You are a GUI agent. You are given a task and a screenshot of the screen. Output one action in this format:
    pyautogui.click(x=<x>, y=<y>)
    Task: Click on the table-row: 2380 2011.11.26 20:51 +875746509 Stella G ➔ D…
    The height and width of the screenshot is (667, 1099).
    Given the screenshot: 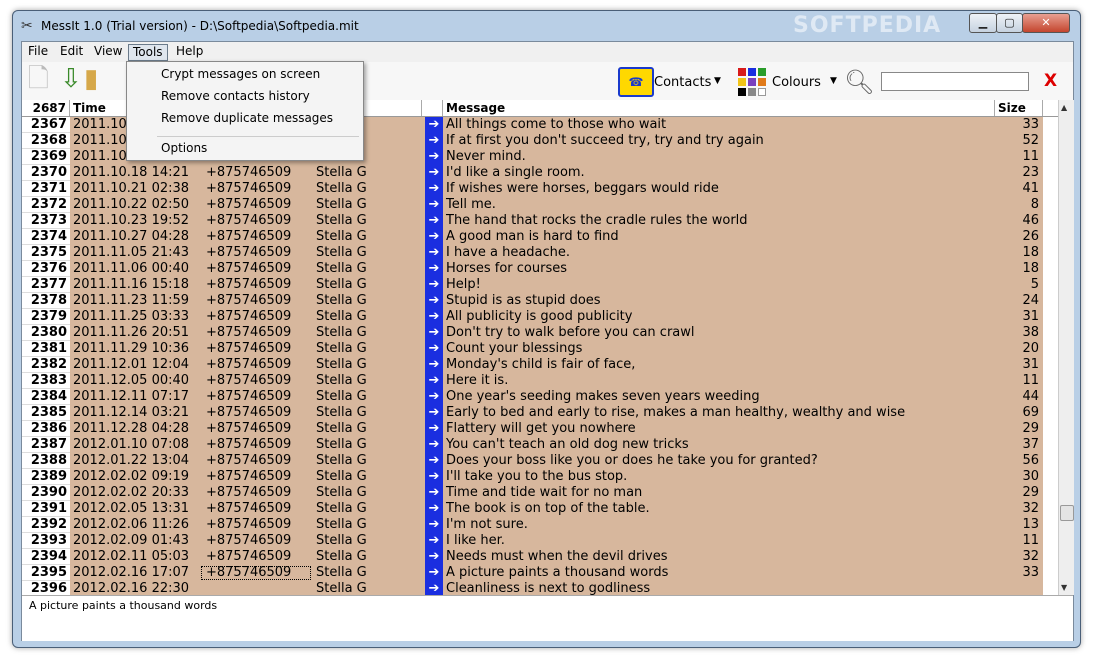 What is the action you would take?
    pyautogui.click(x=540, y=333)
    